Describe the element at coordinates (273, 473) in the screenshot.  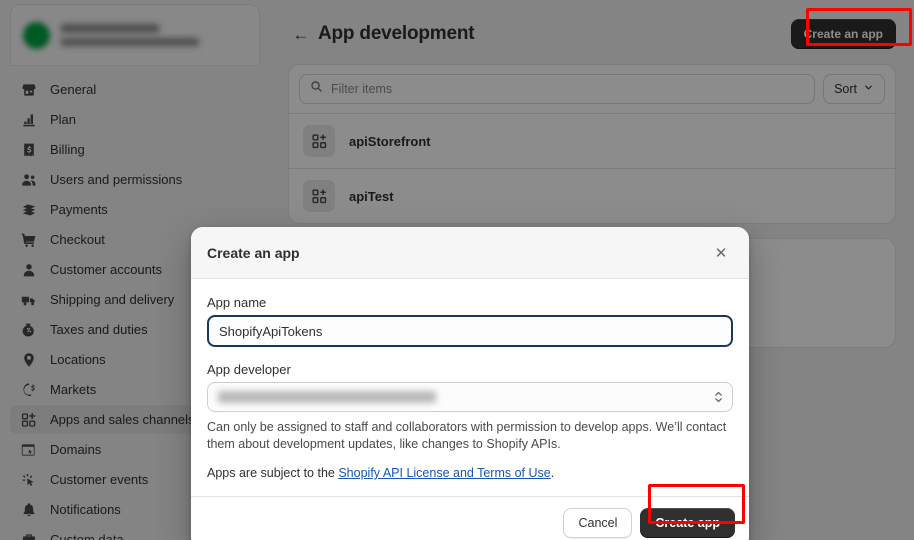
I see `terms-prefix: Apps are subject to the` at that location.